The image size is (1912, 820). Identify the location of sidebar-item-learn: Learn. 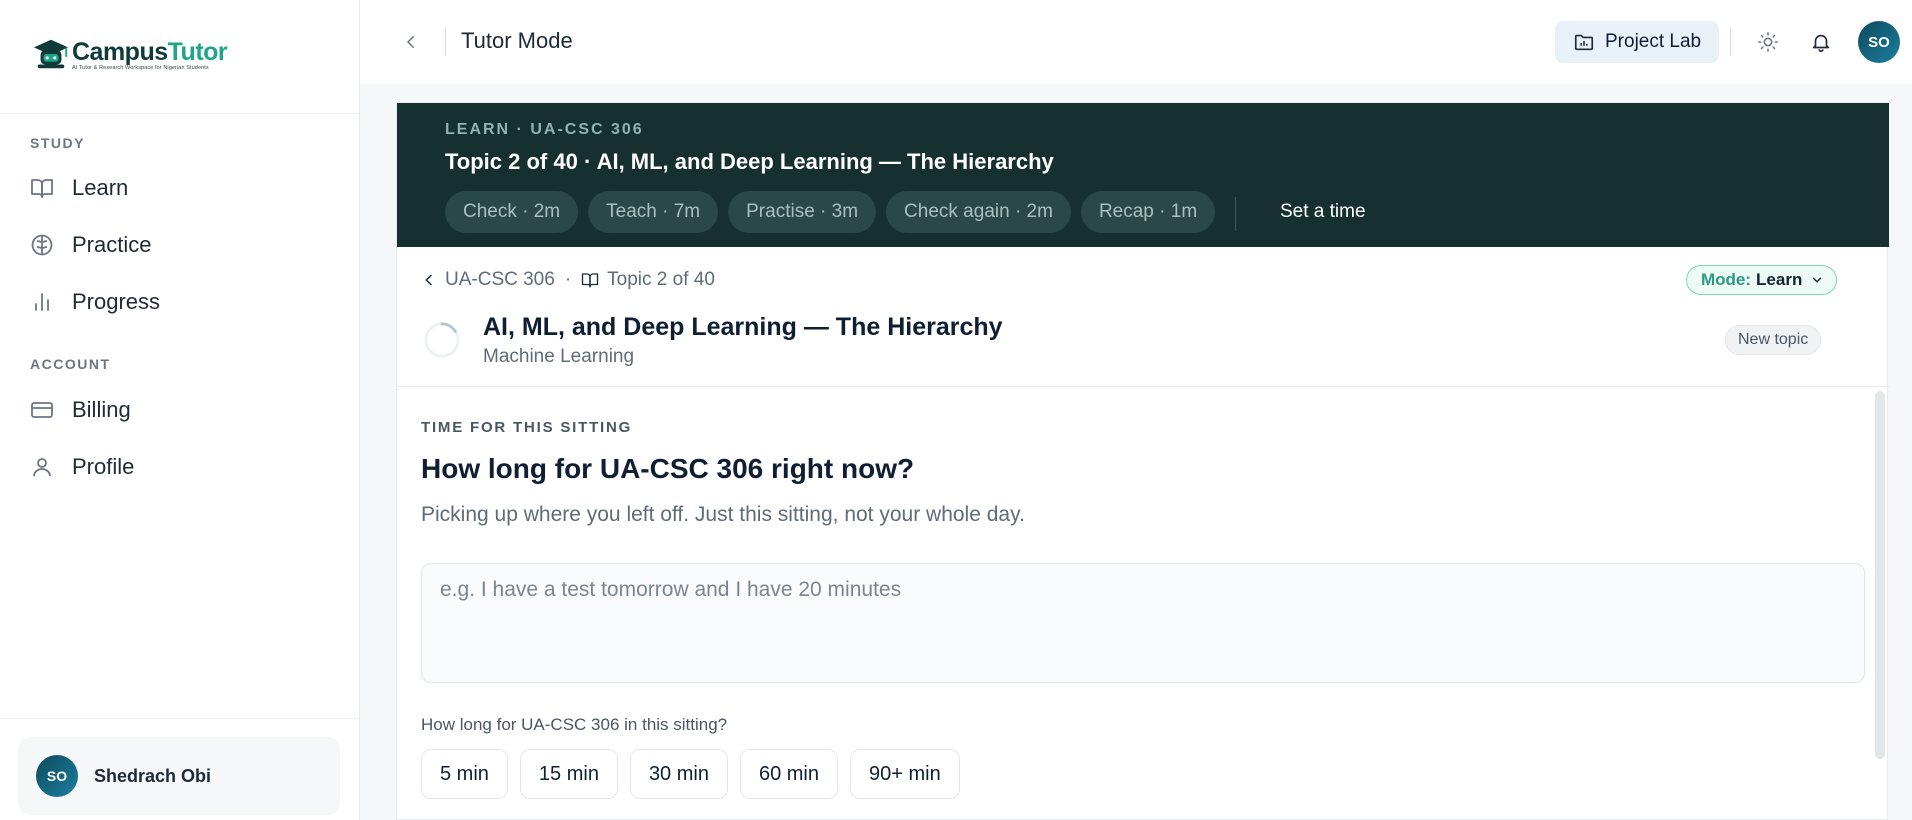
(79, 188).